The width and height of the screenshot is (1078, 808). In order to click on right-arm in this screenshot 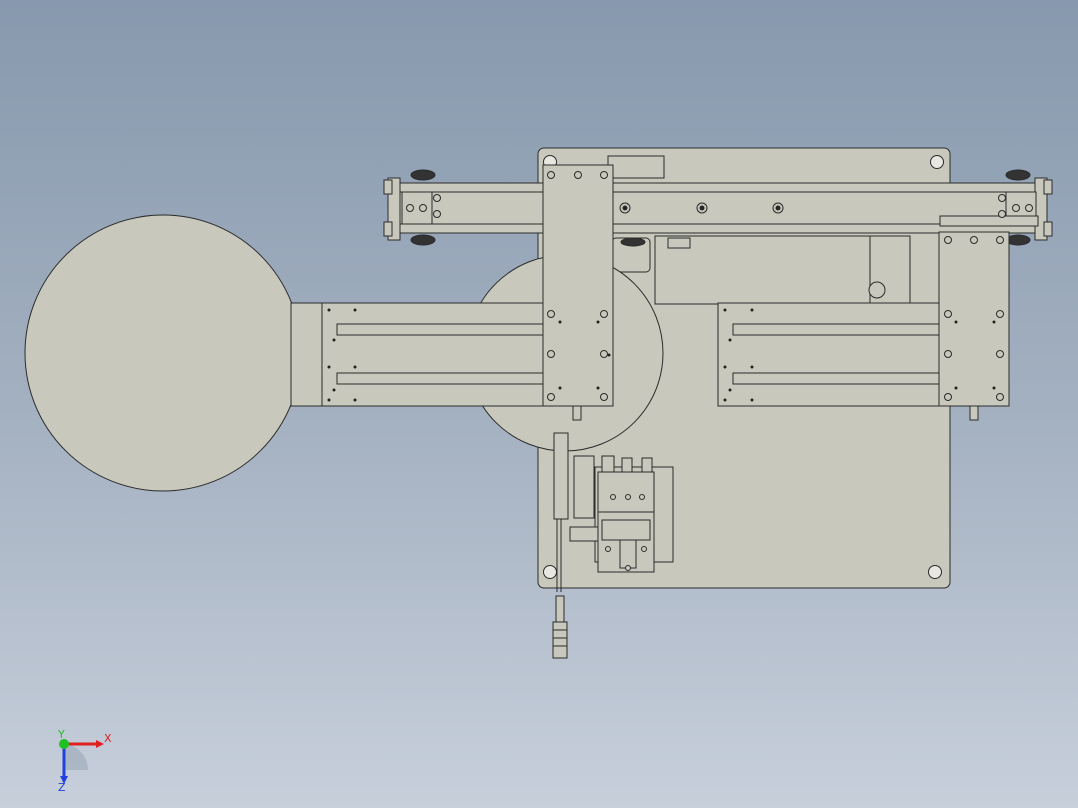, I will do `click(830, 354)`.